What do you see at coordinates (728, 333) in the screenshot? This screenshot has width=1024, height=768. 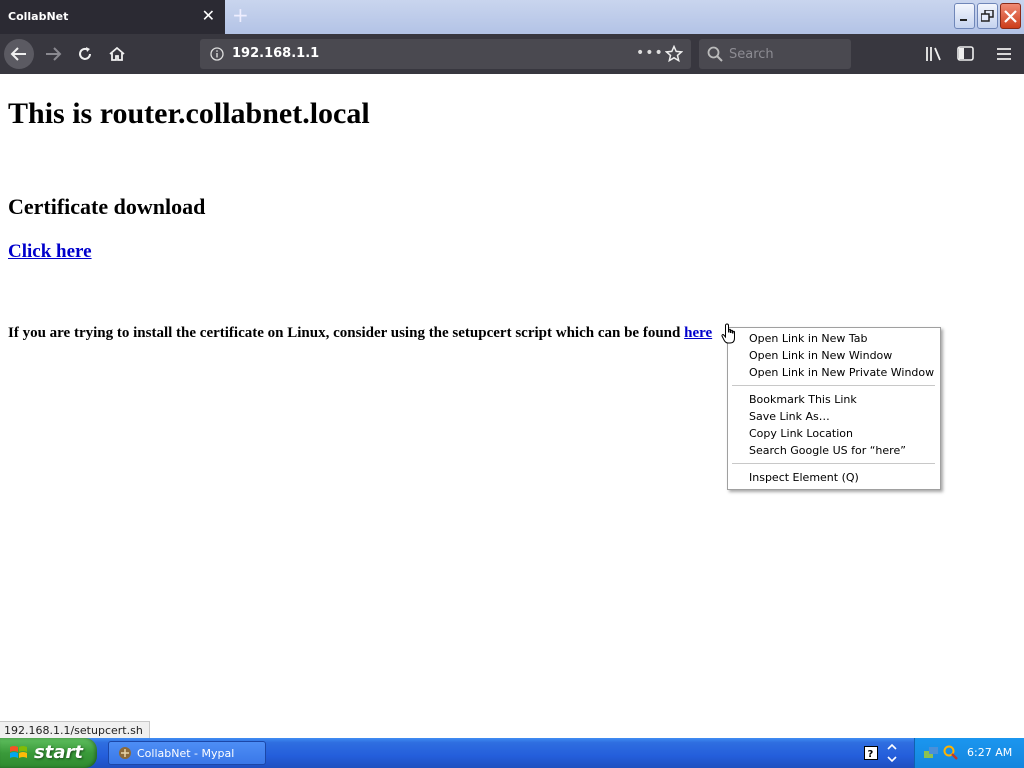 I see `hand-cursor-icon` at bounding box center [728, 333].